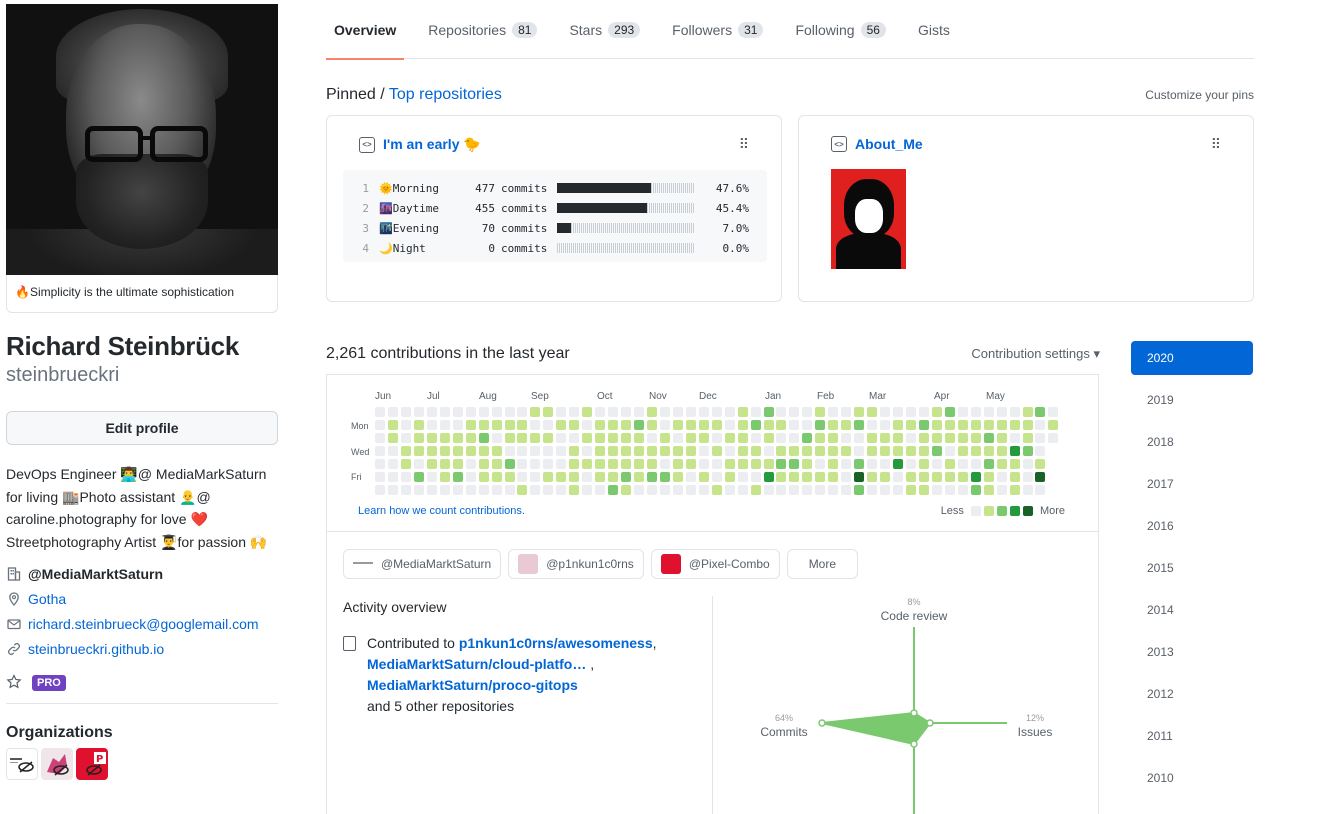 This screenshot has height=814, width=1324. What do you see at coordinates (365, 30) in the screenshot?
I see `tab-overview: Overview` at bounding box center [365, 30].